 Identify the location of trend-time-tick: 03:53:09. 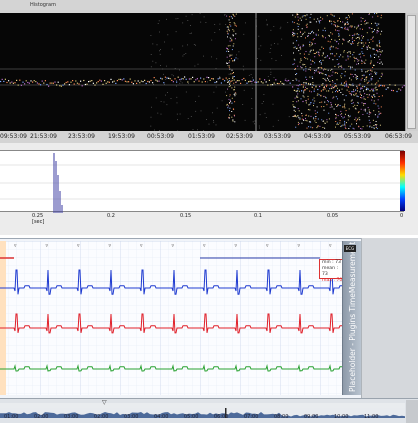
(277, 136).